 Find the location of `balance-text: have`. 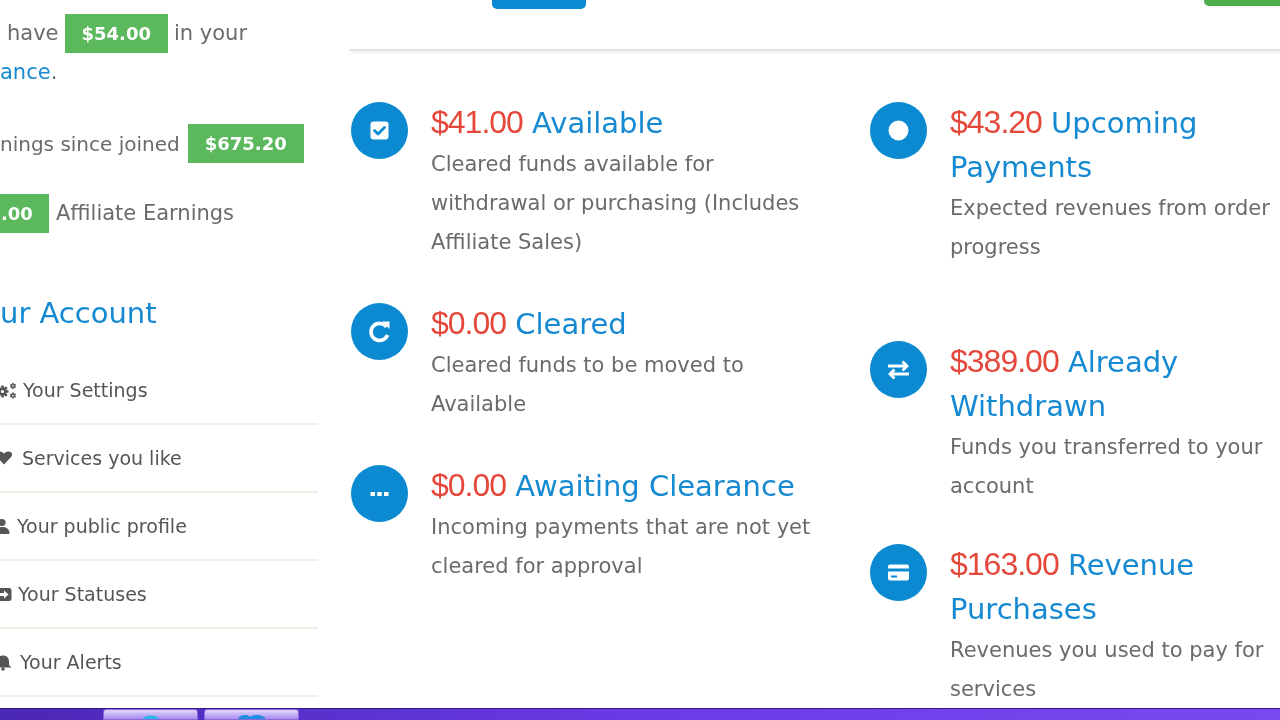

balance-text: have is located at coordinates (33, 33).